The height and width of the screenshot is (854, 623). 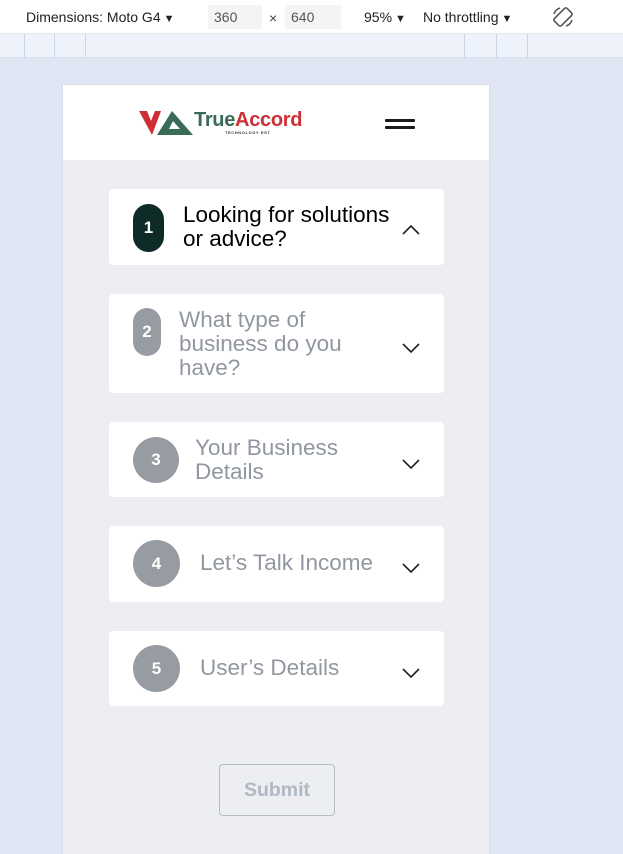 I want to click on step-title: Your Business Details, so click(x=266, y=460).